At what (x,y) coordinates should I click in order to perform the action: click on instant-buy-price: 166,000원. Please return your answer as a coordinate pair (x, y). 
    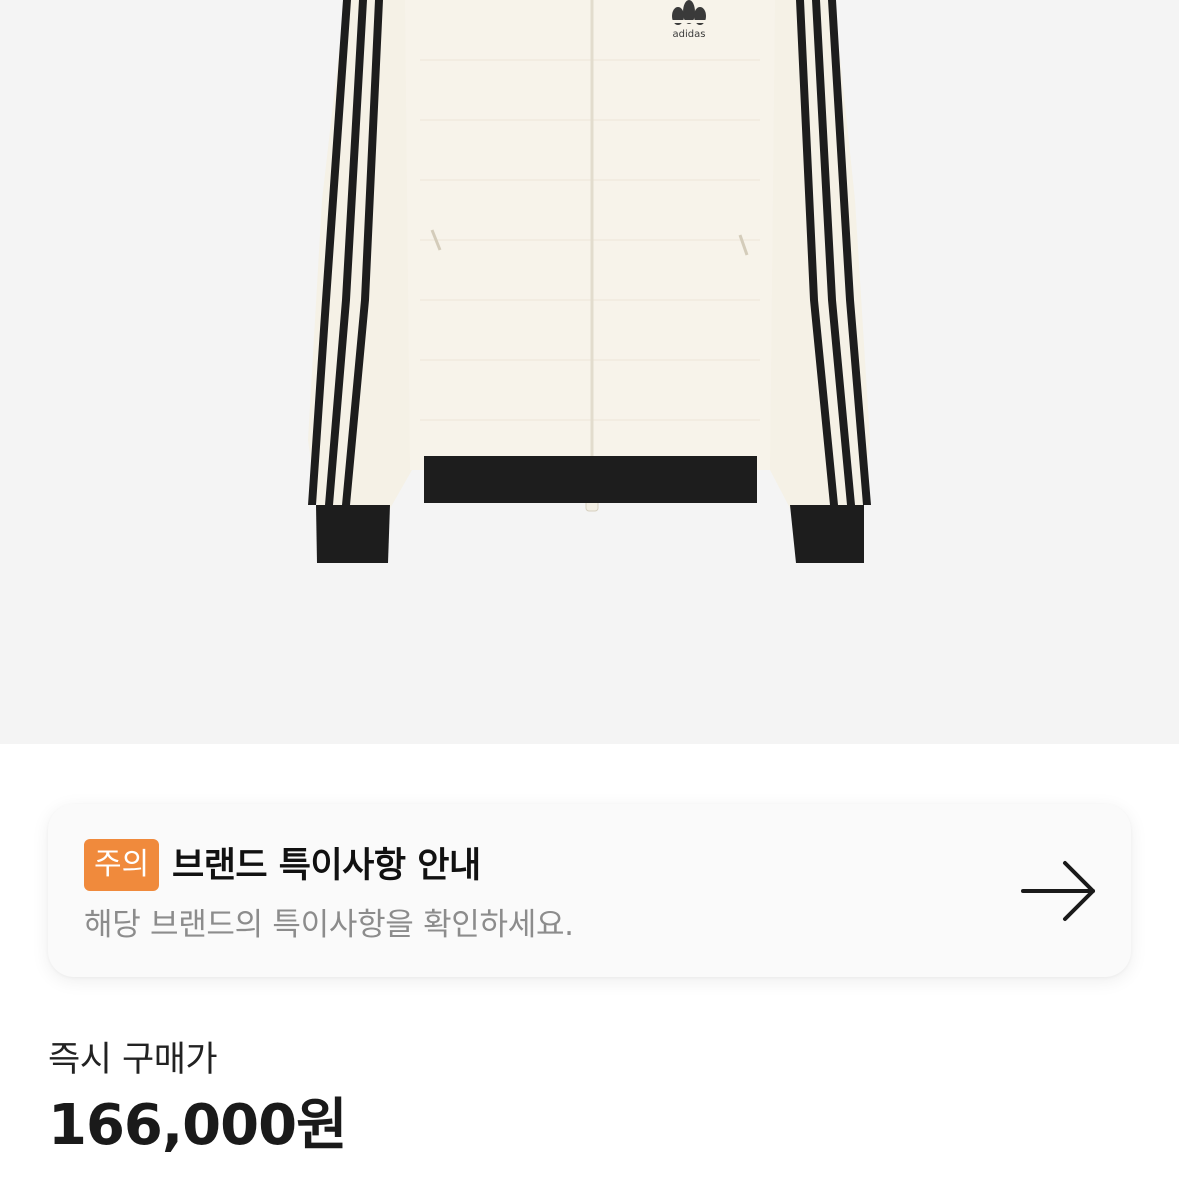
    Looking at the image, I should click on (198, 1125).